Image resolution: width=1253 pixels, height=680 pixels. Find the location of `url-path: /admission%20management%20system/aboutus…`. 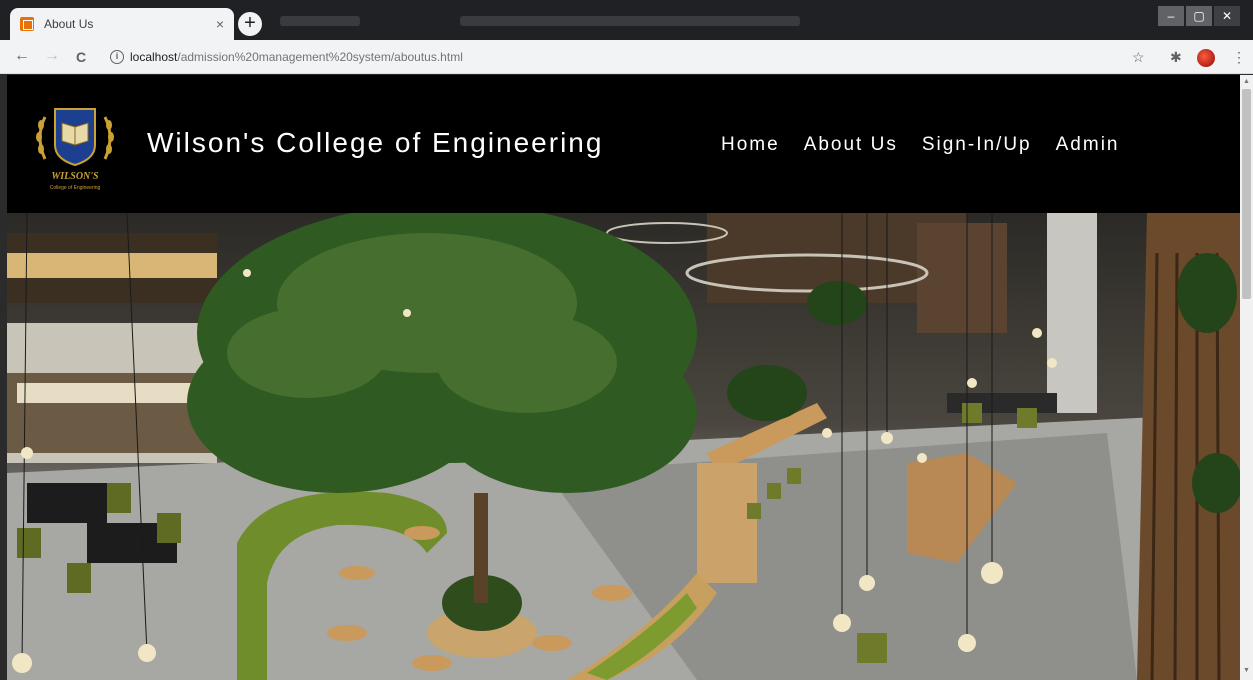

url-path: /admission%20management%20system/aboutus… is located at coordinates (320, 57).